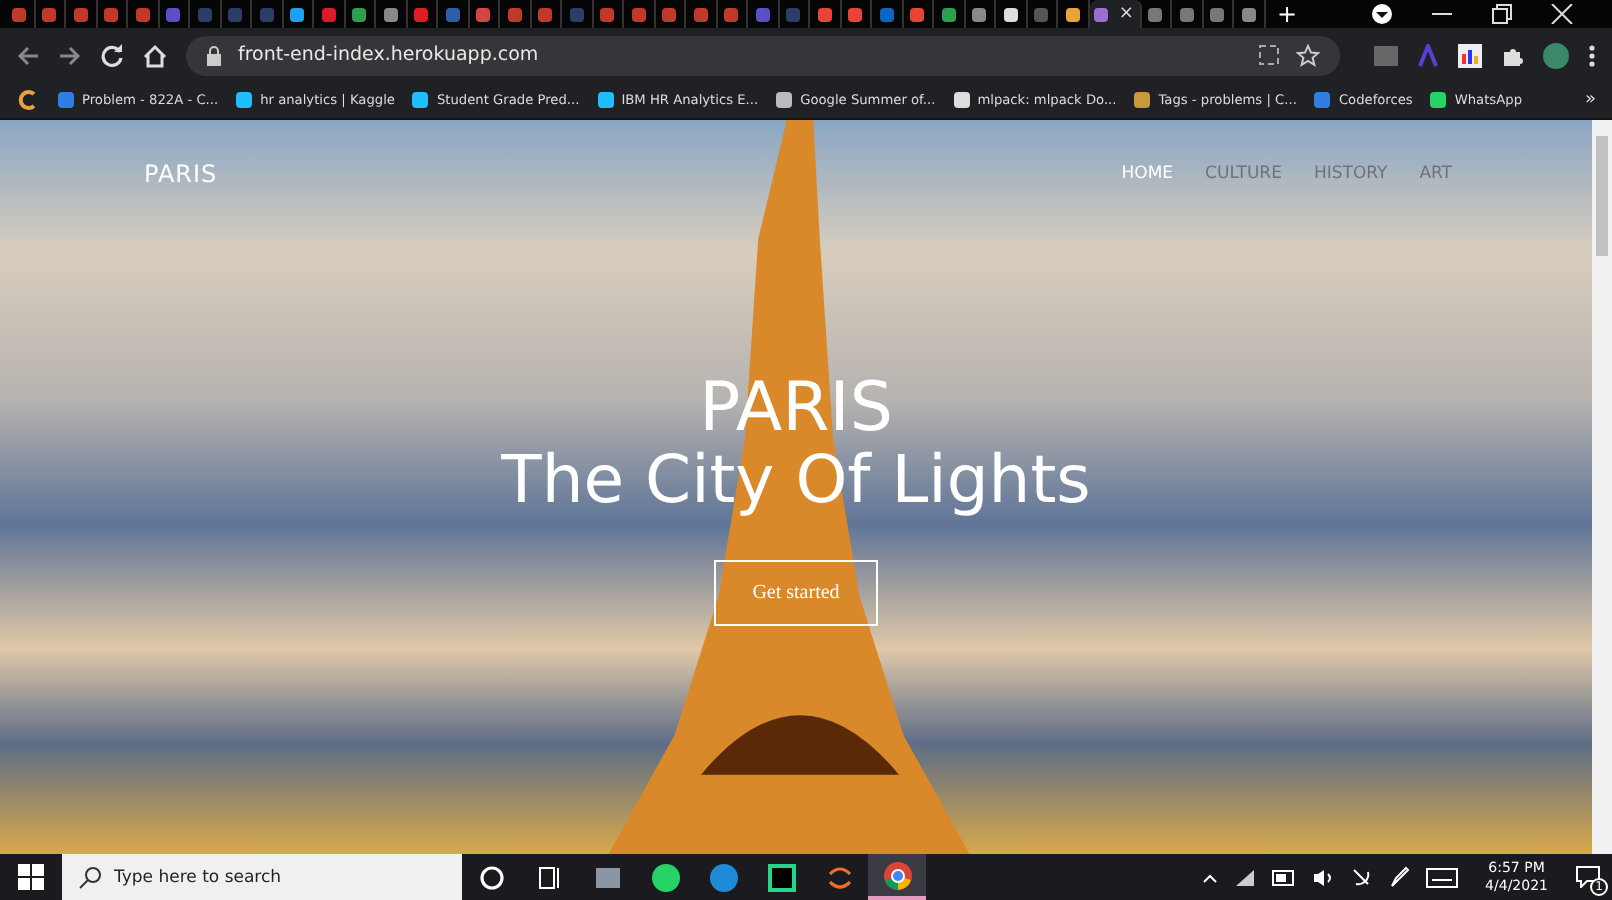 Image resolution: width=1612 pixels, height=900 pixels. Describe the element at coordinates (1209, 877) in the screenshot. I see `chevron-up-icon` at that location.